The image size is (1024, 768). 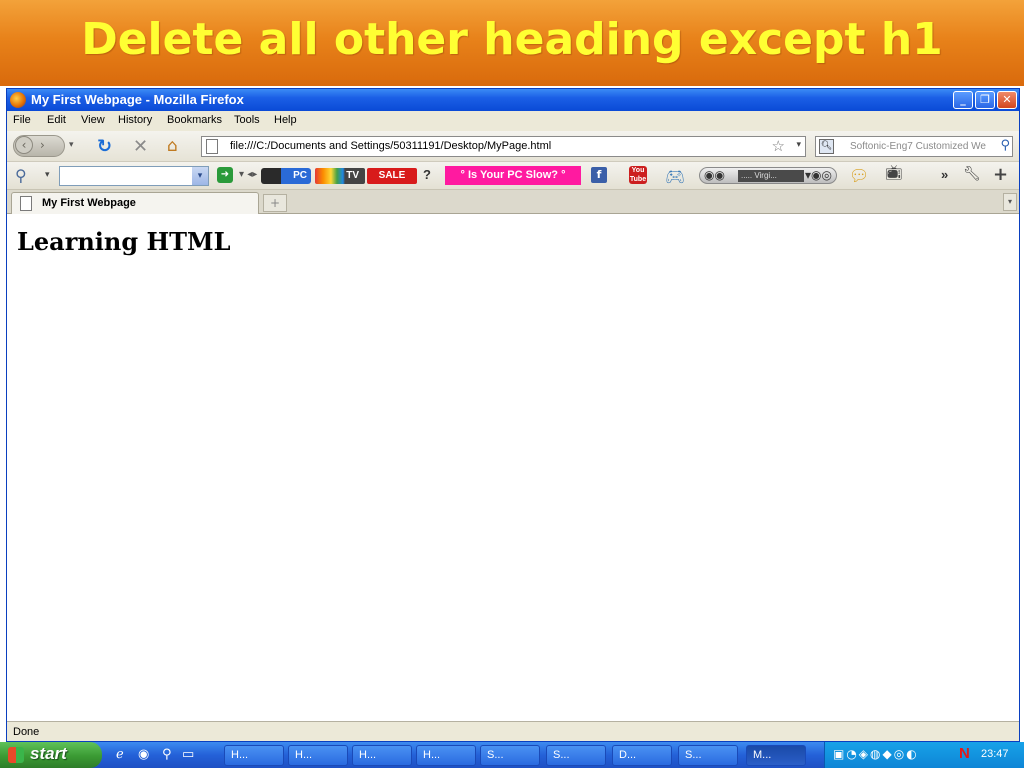 I want to click on tab-my-first-webpage: My First Webpage, so click(x=135, y=203).